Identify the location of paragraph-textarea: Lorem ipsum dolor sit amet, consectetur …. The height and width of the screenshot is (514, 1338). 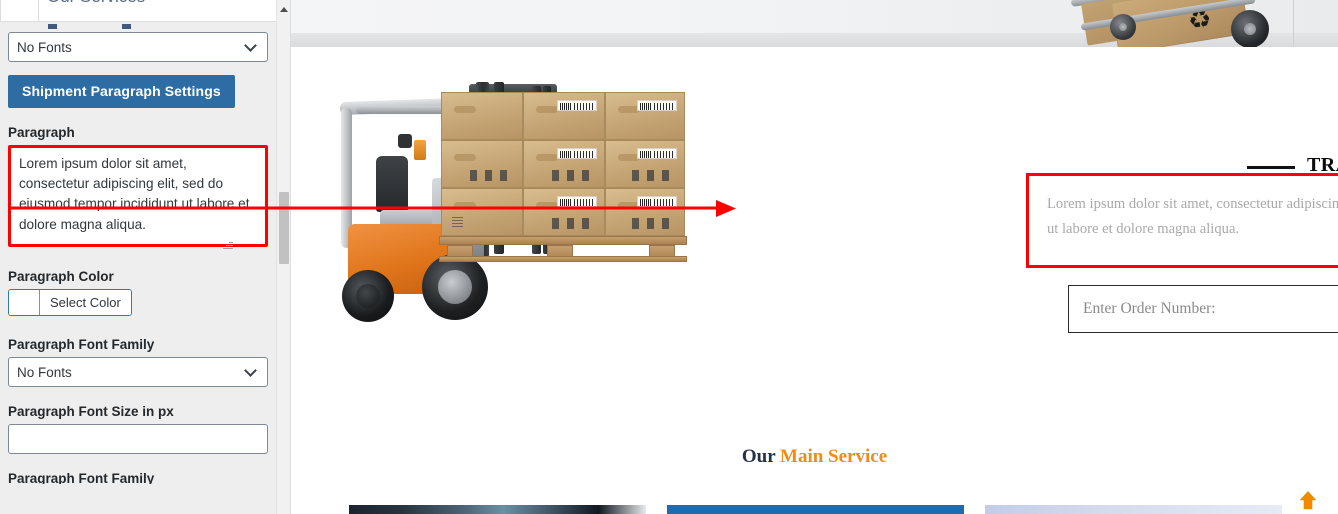
(138, 196).